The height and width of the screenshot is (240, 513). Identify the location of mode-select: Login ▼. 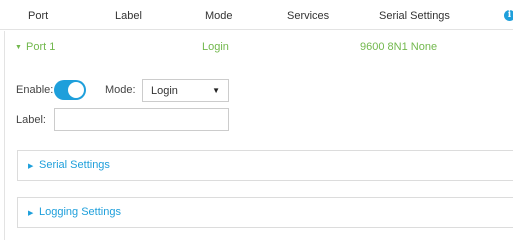
(185, 90).